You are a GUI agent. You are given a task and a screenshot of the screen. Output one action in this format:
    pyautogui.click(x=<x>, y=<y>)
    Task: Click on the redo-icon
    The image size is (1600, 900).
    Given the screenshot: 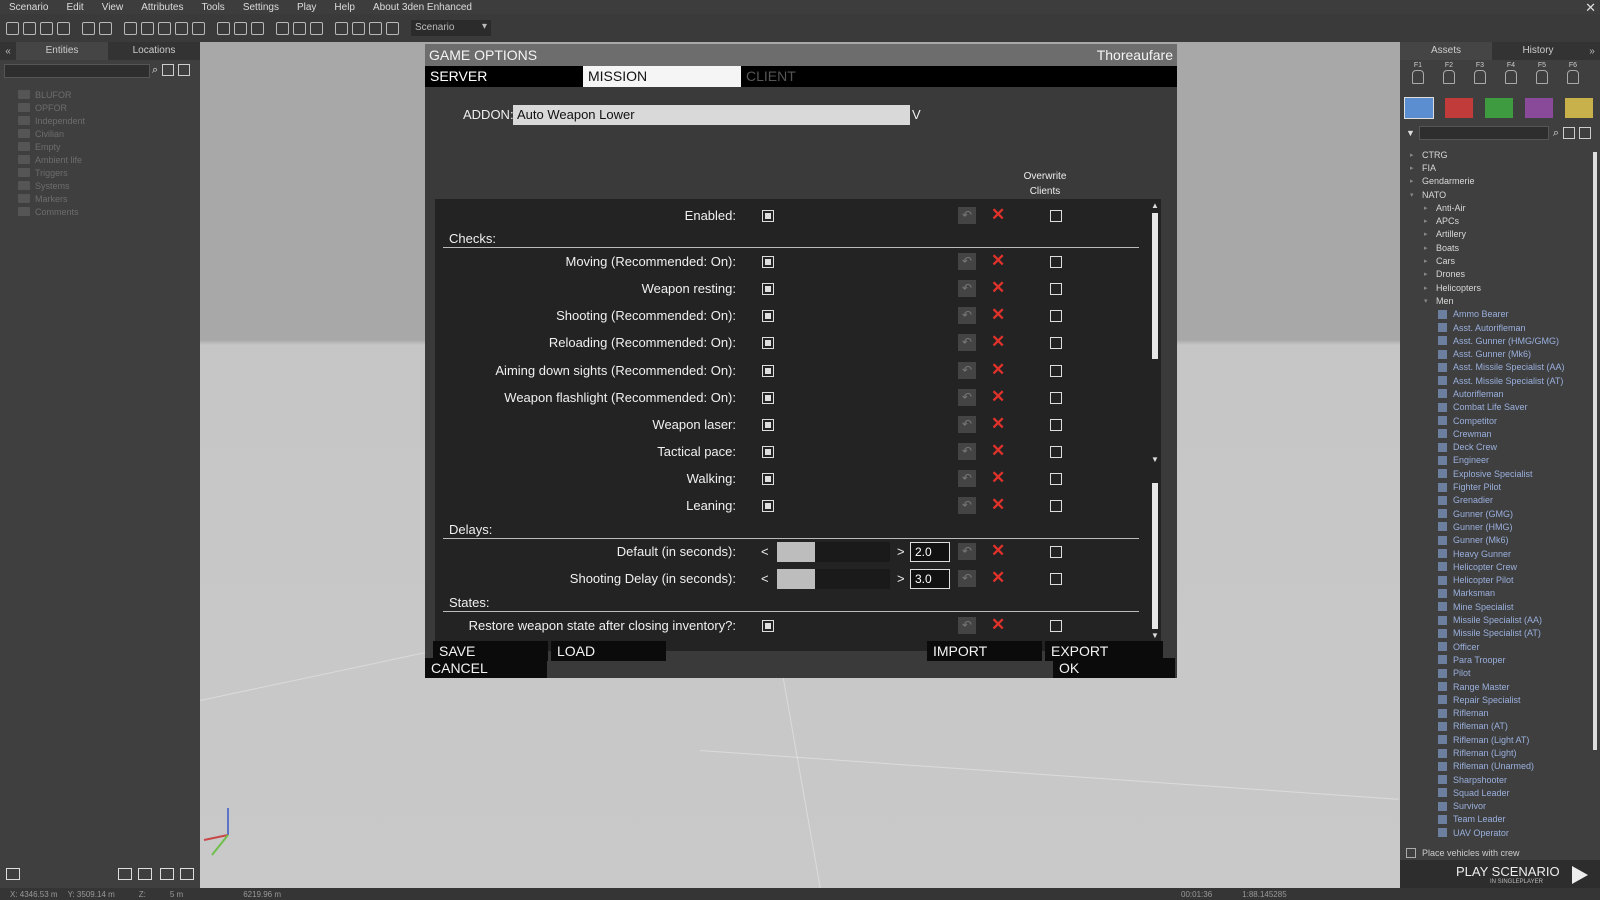 What is the action you would take?
    pyautogui.click(x=105, y=28)
    